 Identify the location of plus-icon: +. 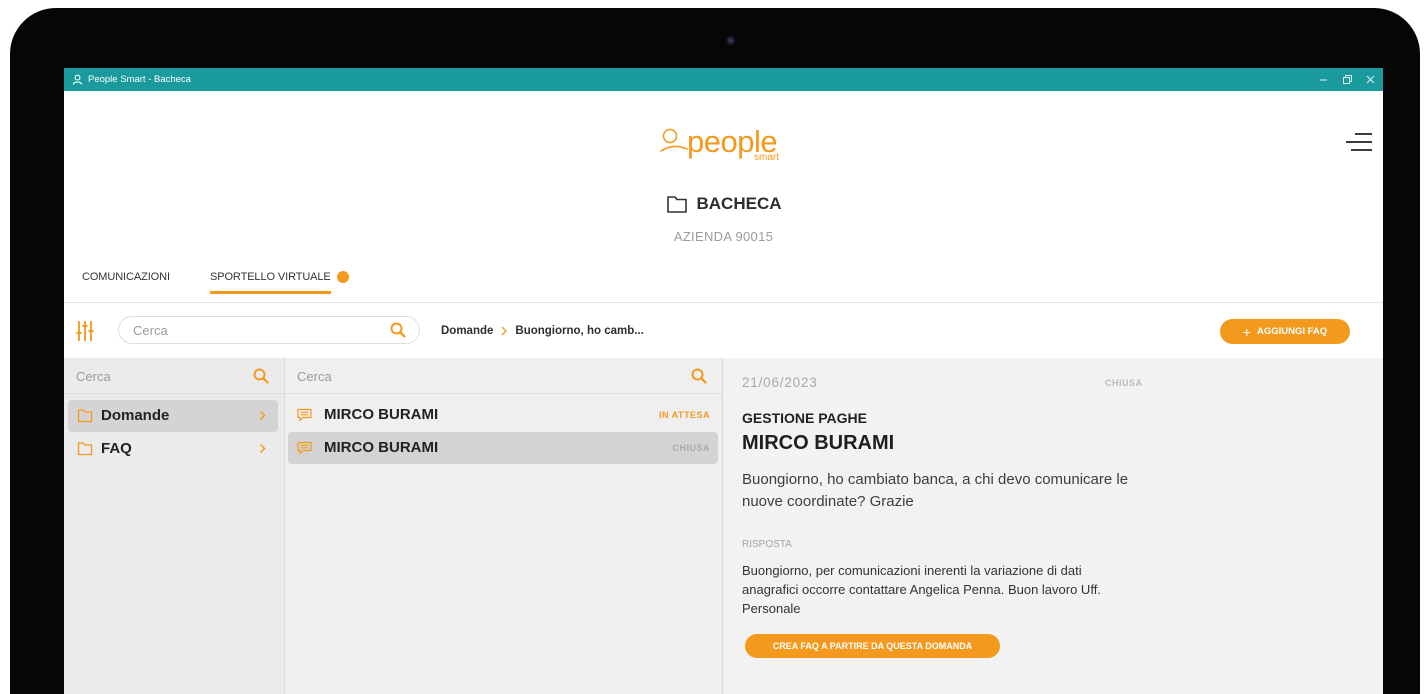
(1246, 331).